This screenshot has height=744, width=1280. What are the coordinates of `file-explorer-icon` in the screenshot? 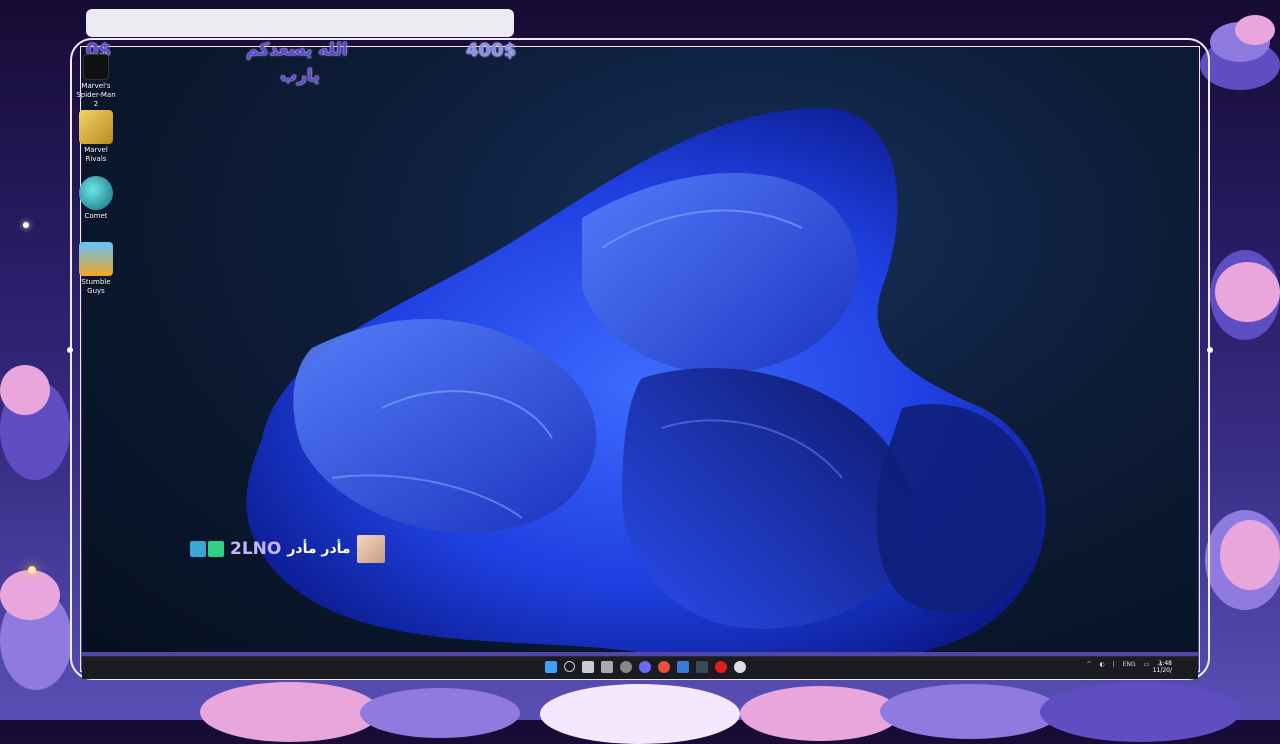 It's located at (683, 667).